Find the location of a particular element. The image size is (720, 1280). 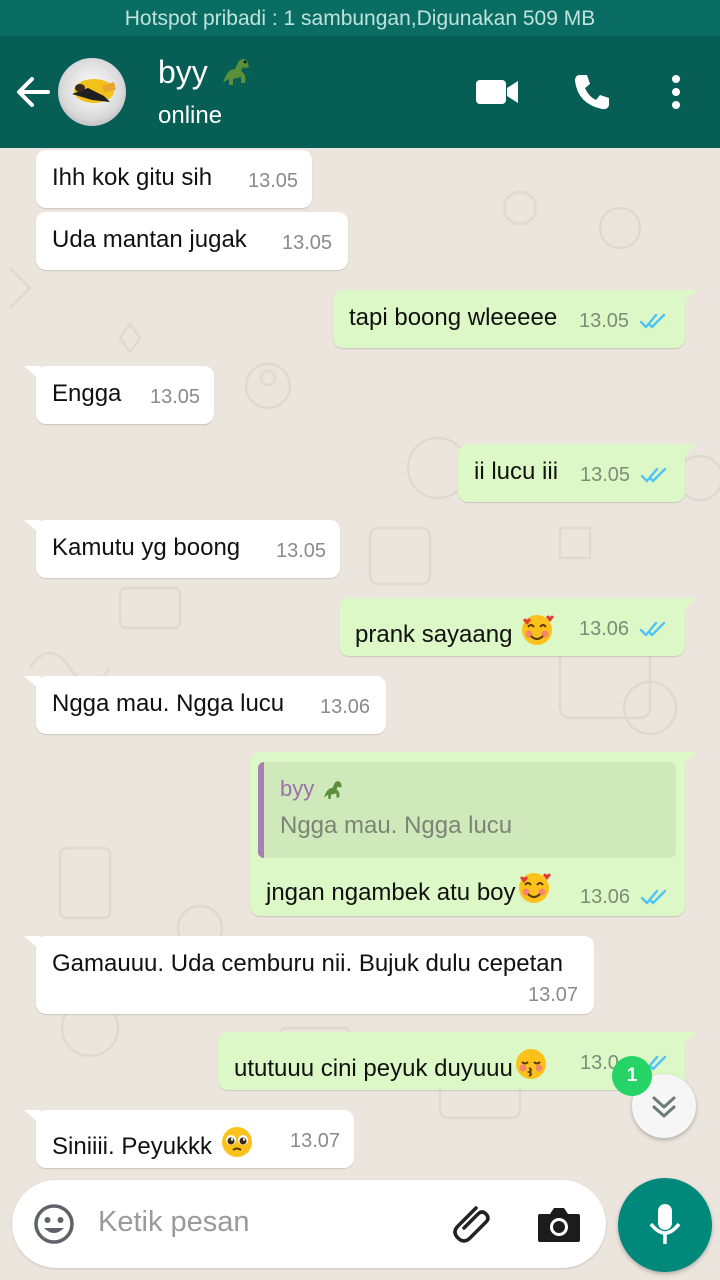

message-text: ii lucu iii is located at coordinates (516, 471).